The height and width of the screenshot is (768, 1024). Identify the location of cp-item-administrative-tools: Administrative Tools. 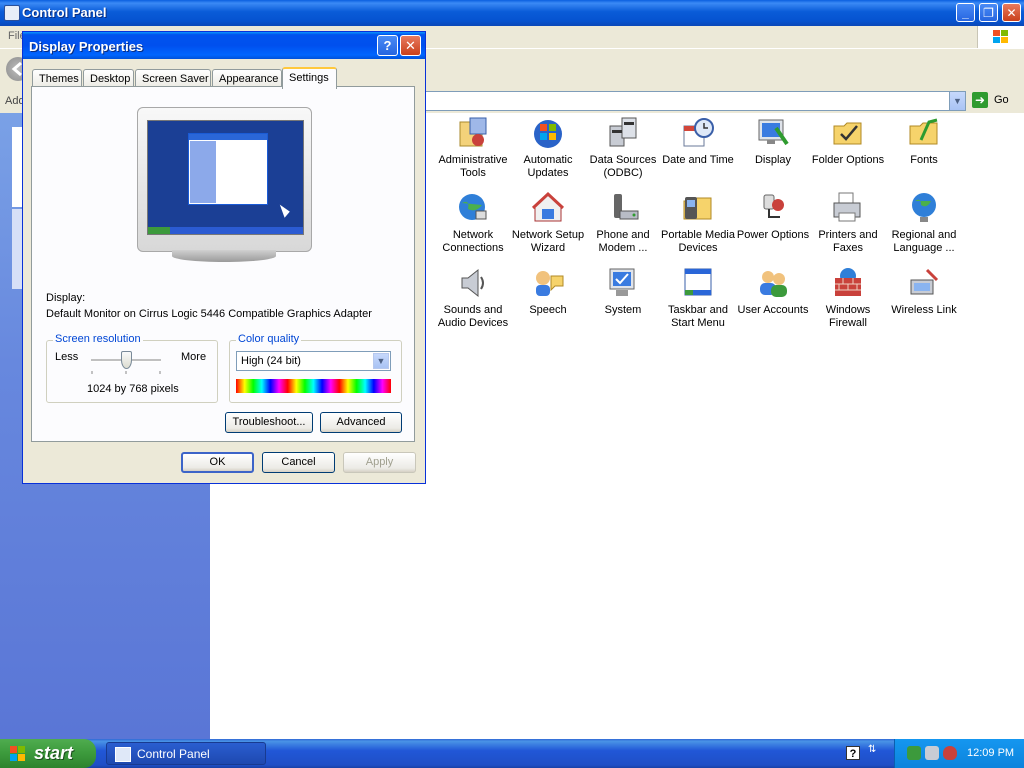
(473, 148).